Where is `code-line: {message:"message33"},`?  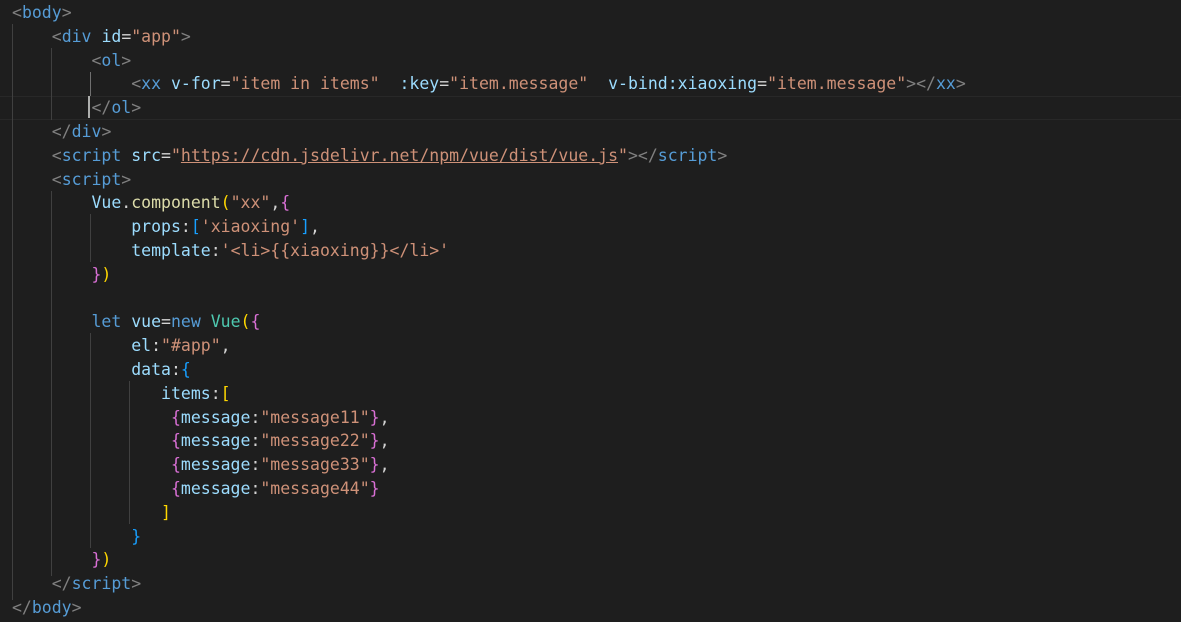 code-line: {message:"message33"}, is located at coordinates (590, 465).